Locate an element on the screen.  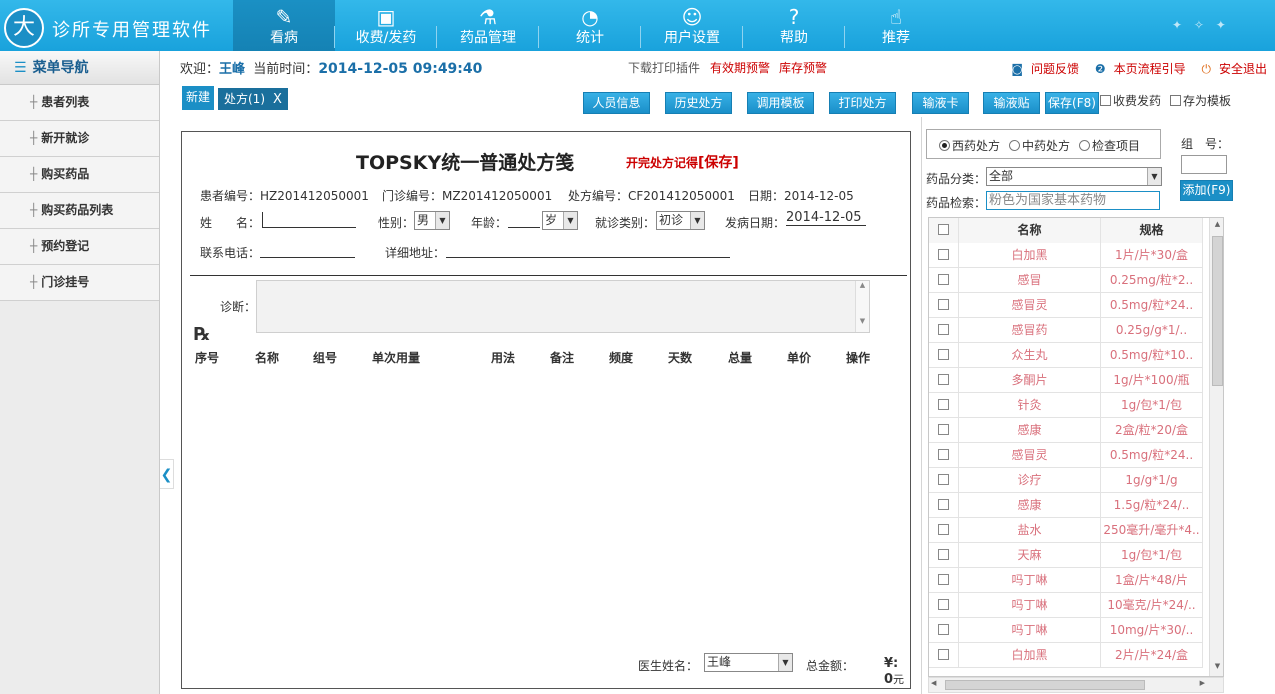
download-plugin-link: 下载打印插件 is located at coordinates (664, 67).